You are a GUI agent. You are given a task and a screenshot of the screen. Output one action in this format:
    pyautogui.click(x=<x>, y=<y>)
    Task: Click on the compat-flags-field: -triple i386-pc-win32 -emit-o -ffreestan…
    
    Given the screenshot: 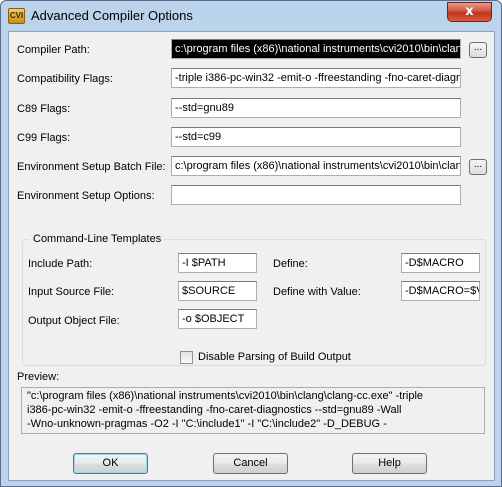 What is the action you would take?
    pyautogui.click(x=316, y=78)
    